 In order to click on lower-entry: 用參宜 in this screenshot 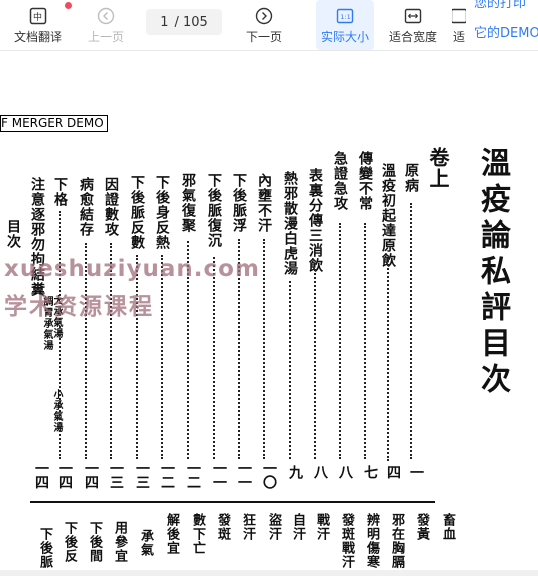, I will do `click(119, 542)`.